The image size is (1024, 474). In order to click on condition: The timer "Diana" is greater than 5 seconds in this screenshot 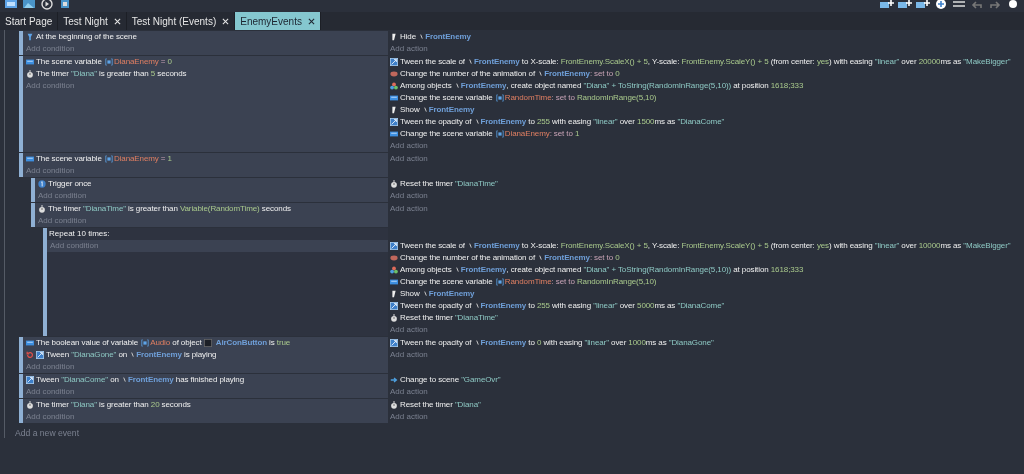, I will do `click(207, 74)`.